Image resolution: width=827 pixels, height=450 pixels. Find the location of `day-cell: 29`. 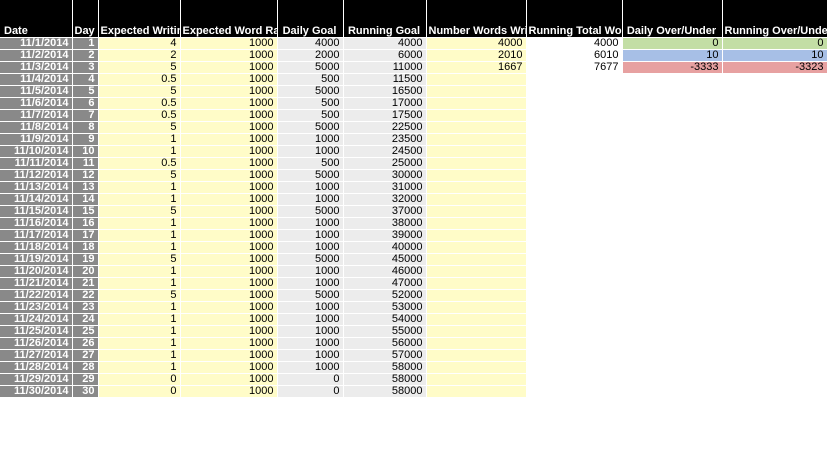

day-cell: 29 is located at coordinates (85, 379).